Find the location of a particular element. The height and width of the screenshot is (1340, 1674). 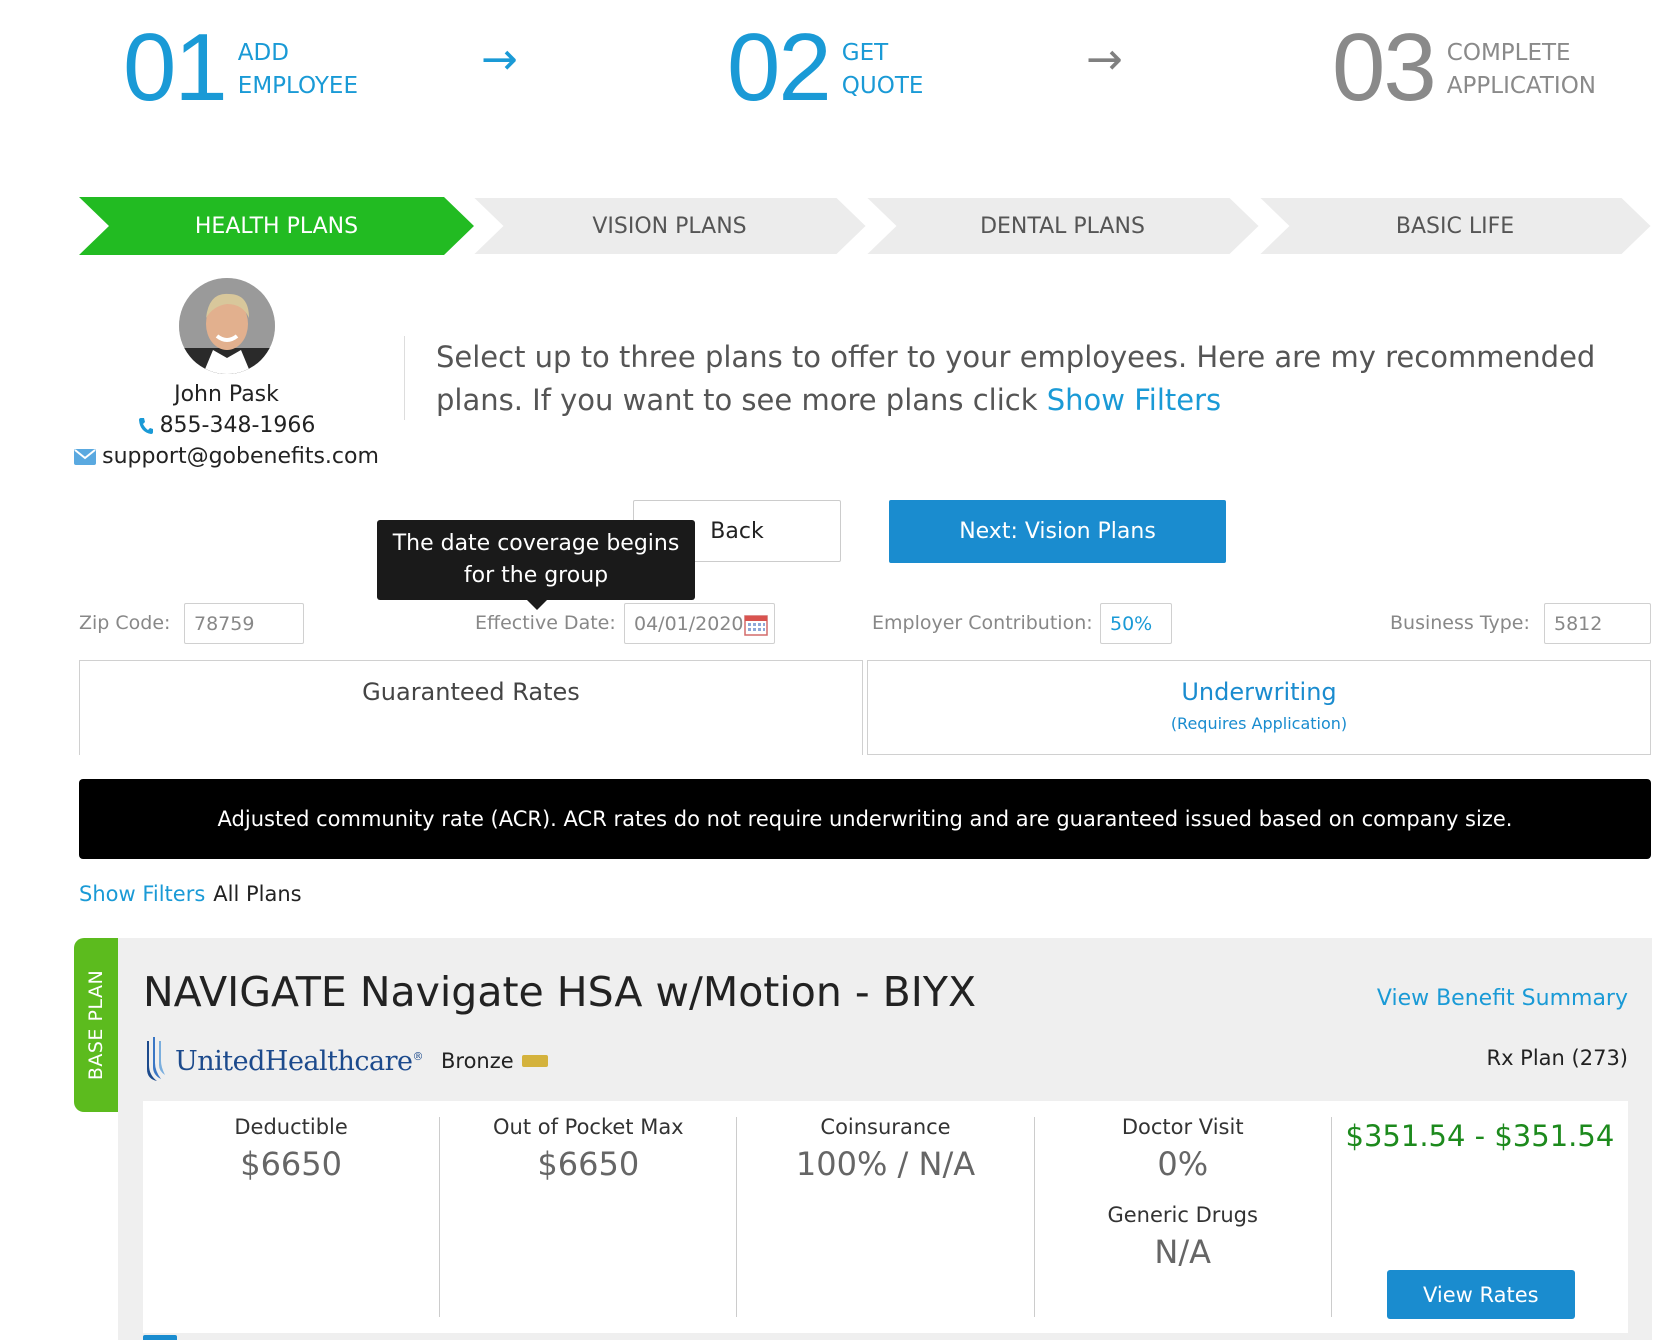

zip-code-input: 78759 is located at coordinates (244, 623).